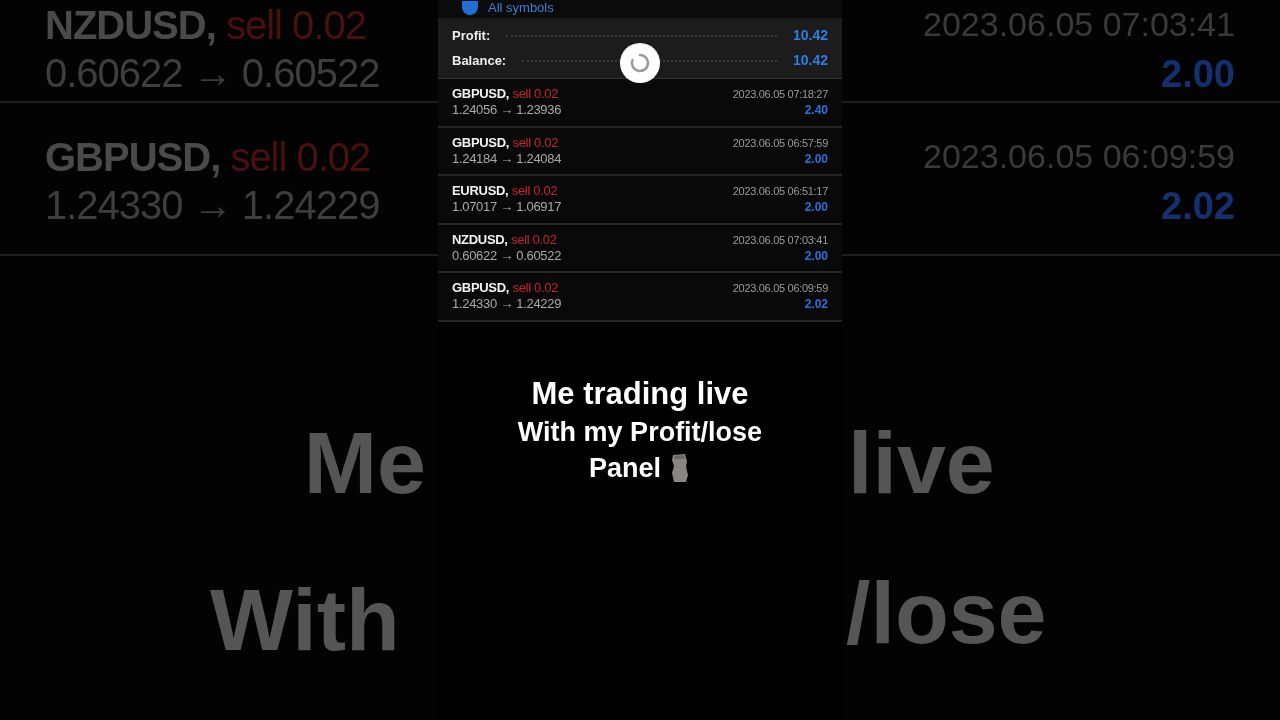 This screenshot has width=1280, height=720. I want to click on trade-time: 2023.06.05 07:18:27, so click(780, 95).